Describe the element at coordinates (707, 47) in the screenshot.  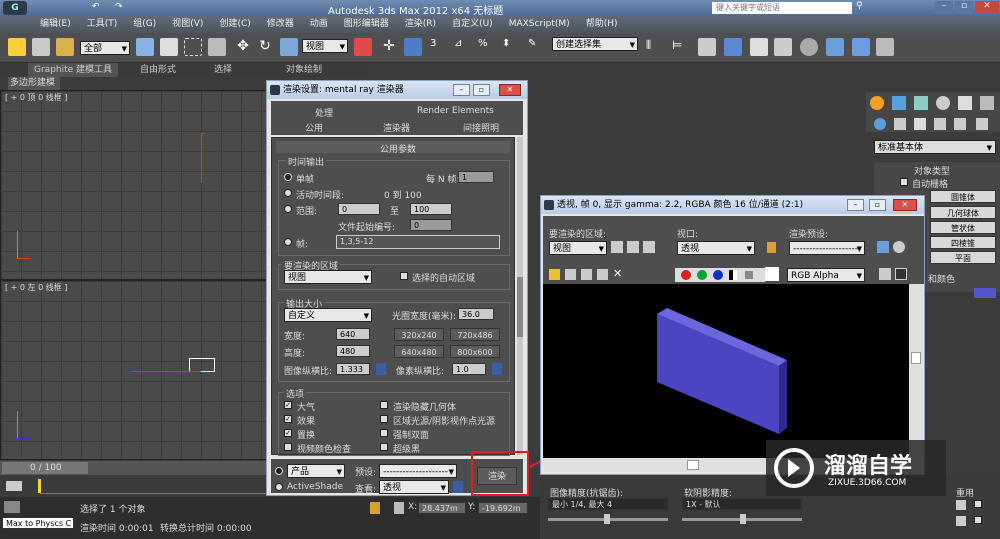
I see `layer-manager-icon` at that location.